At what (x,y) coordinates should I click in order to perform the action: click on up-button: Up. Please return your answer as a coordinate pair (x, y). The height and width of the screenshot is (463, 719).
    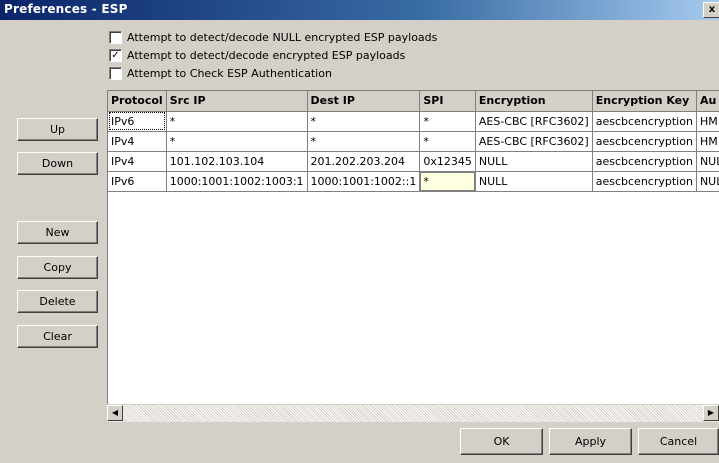
    Looking at the image, I should click on (57, 129).